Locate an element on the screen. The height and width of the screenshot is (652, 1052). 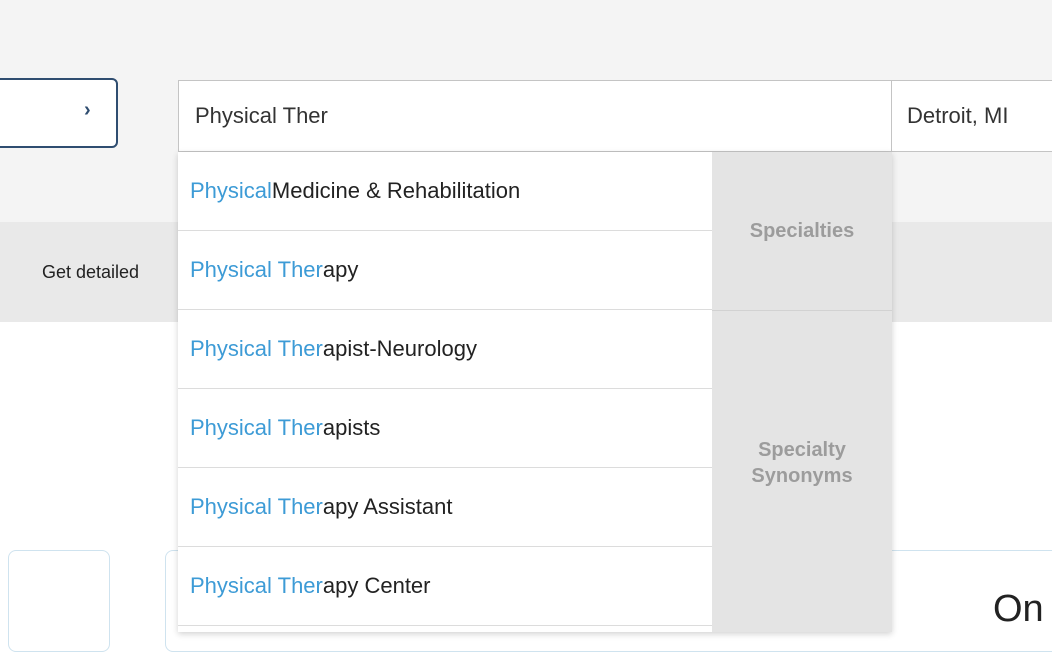
left-search-control is located at coordinates (59, 113).